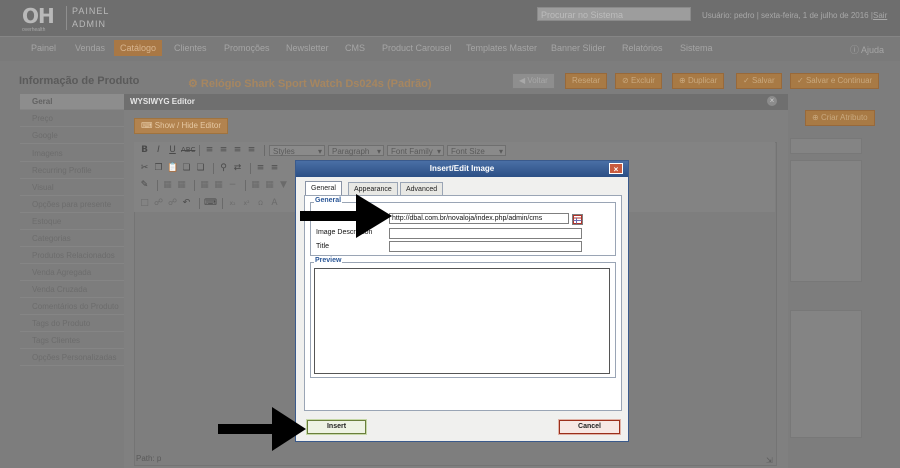 This screenshot has width=900, height=468. I want to click on numbered-list-icon: ≡, so click(274, 168).